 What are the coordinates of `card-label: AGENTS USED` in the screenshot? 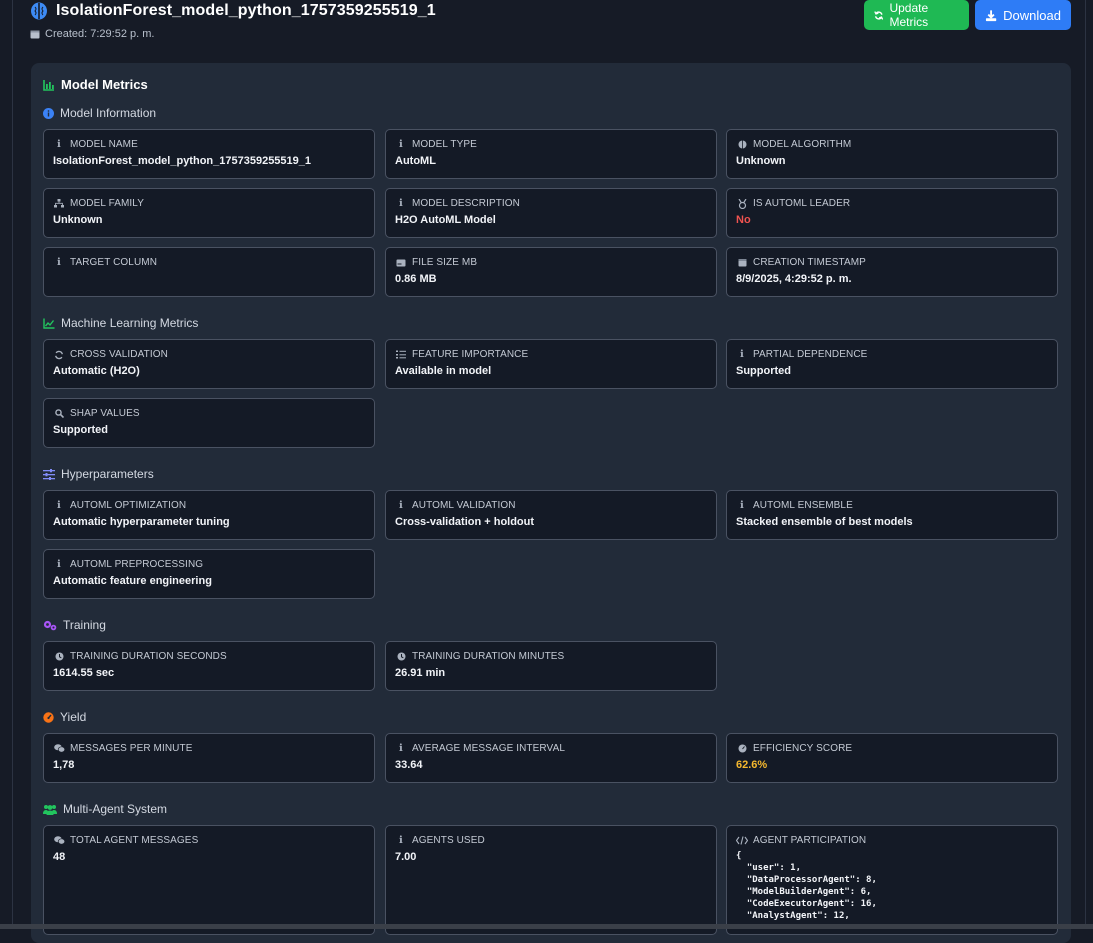 It's located at (448, 840).